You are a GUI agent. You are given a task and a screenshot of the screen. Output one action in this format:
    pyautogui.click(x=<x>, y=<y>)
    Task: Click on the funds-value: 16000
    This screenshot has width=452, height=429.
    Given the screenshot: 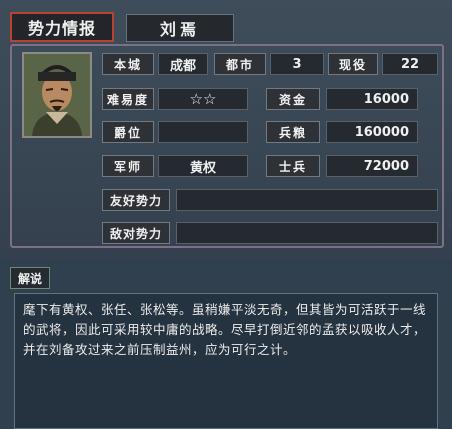 What is the action you would take?
    pyautogui.click(x=372, y=99)
    